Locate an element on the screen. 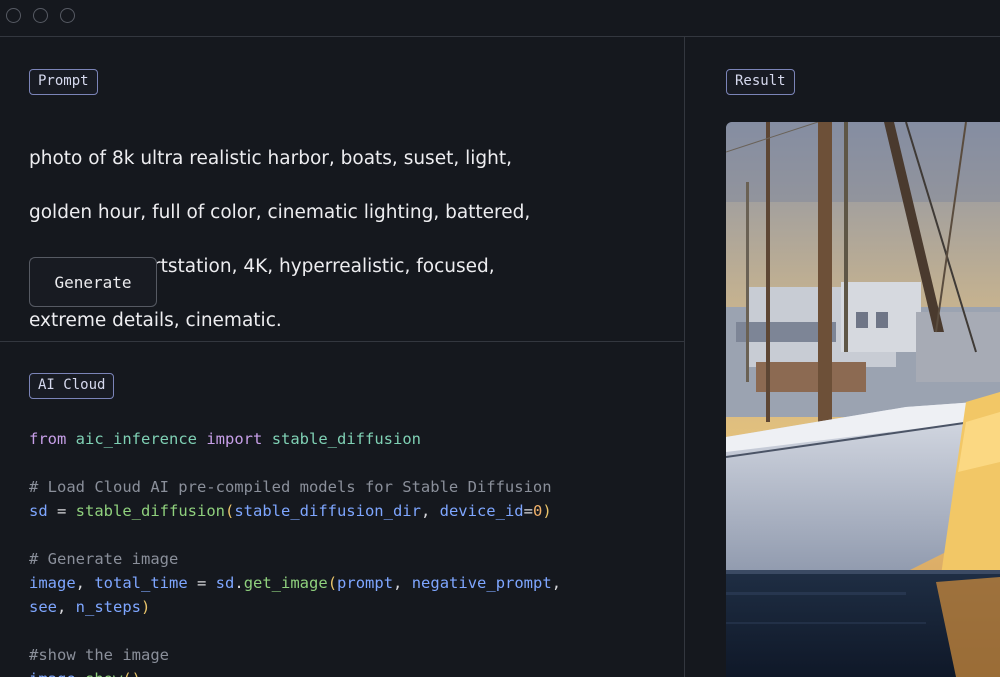 The height and width of the screenshot is (677, 1000). window-titlebar is located at coordinates (500, 18).